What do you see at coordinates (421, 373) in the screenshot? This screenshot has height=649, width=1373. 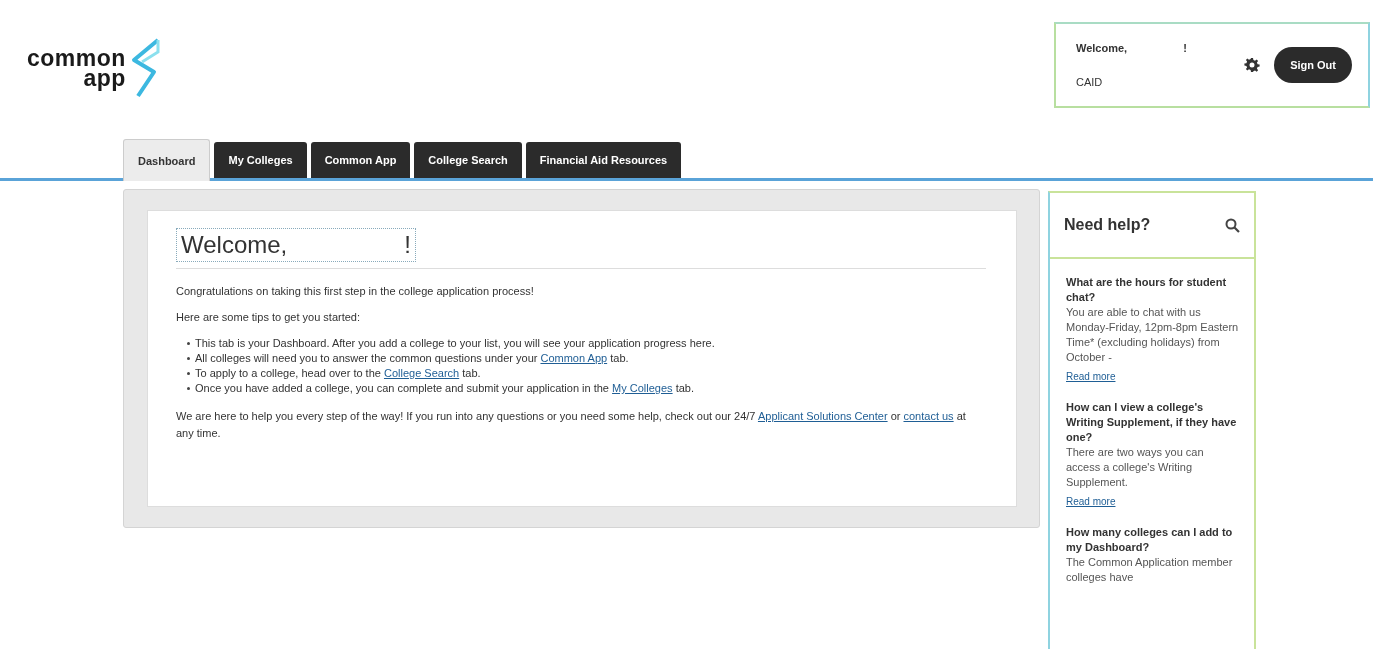 I see `text-link: College Search` at bounding box center [421, 373].